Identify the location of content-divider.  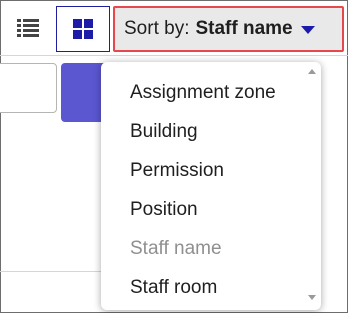
(52, 271).